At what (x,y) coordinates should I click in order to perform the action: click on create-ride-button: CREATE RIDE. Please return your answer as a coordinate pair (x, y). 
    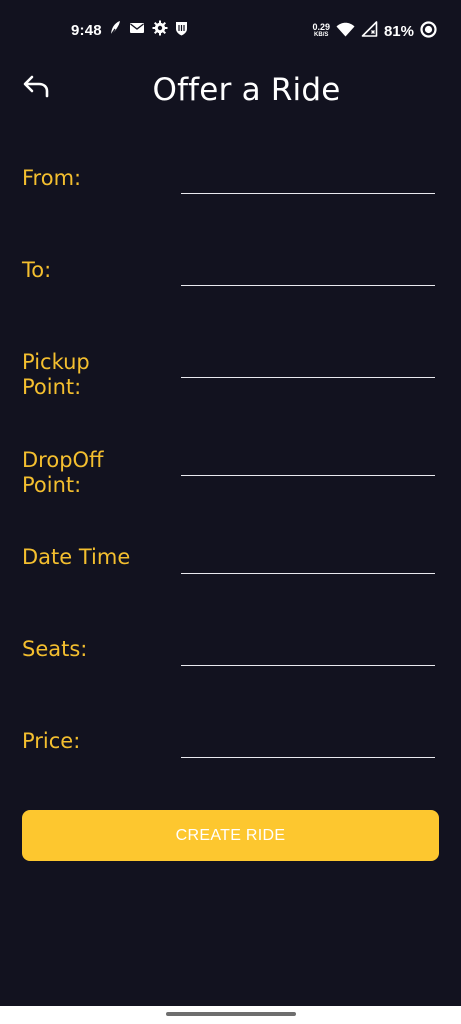
    Looking at the image, I should click on (230, 835).